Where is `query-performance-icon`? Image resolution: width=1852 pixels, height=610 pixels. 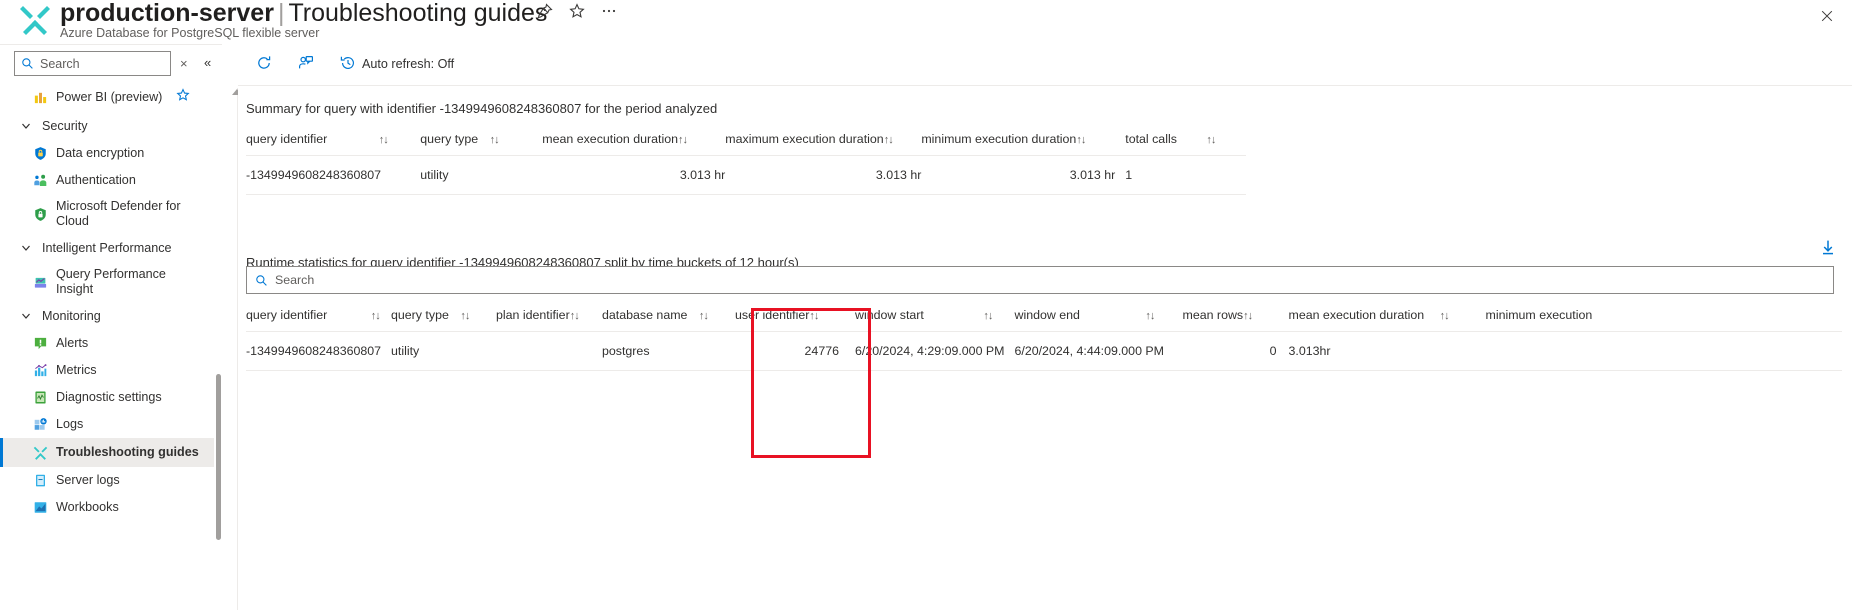
query-performance-icon is located at coordinates (40, 282).